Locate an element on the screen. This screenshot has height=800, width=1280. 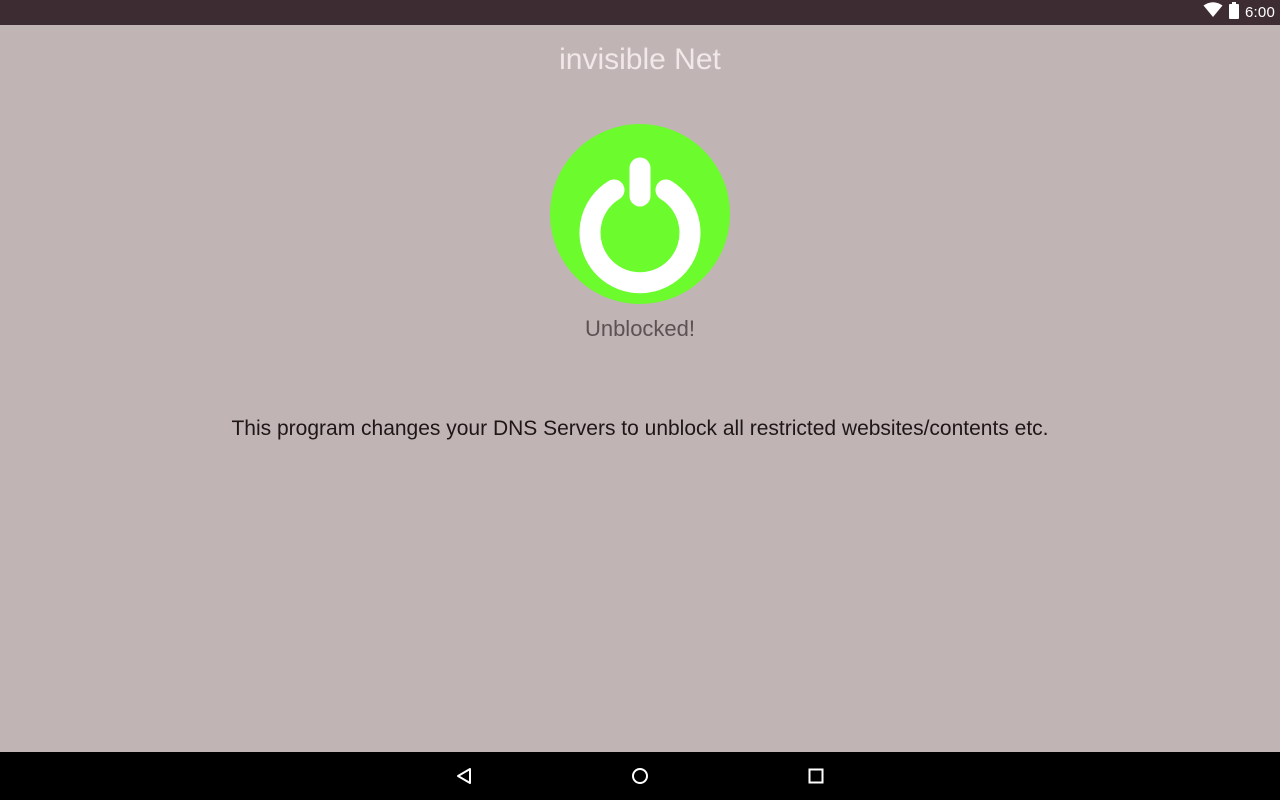
navigation-bar is located at coordinates (640, 776).